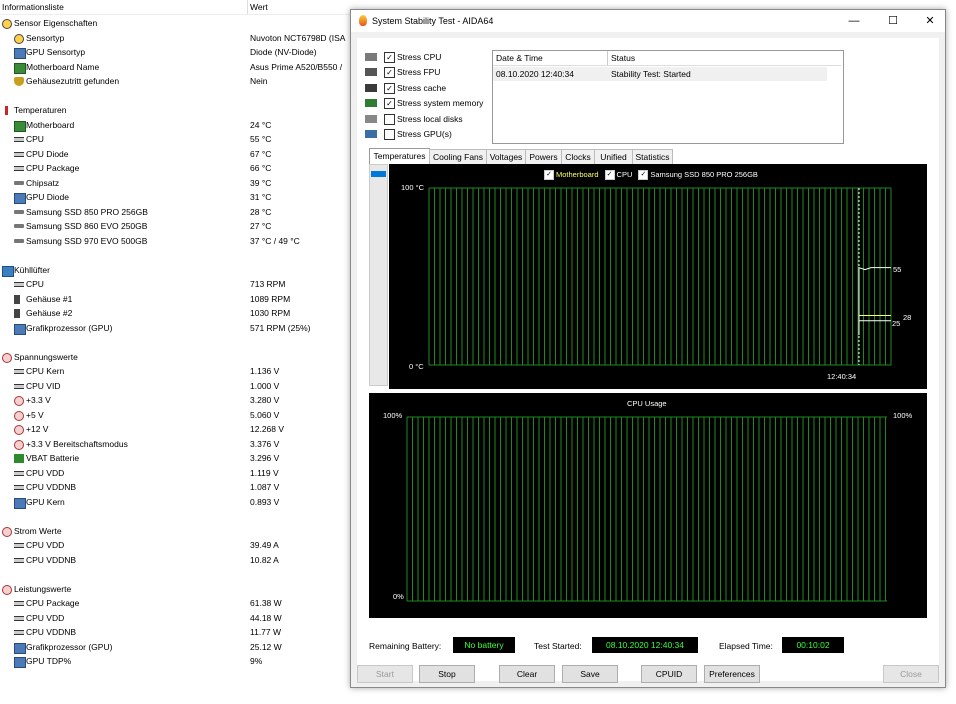 Image resolution: width=956 pixels, height=704 pixels. I want to click on tab-cooling-fans: Cooling Fans, so click(458, 156).